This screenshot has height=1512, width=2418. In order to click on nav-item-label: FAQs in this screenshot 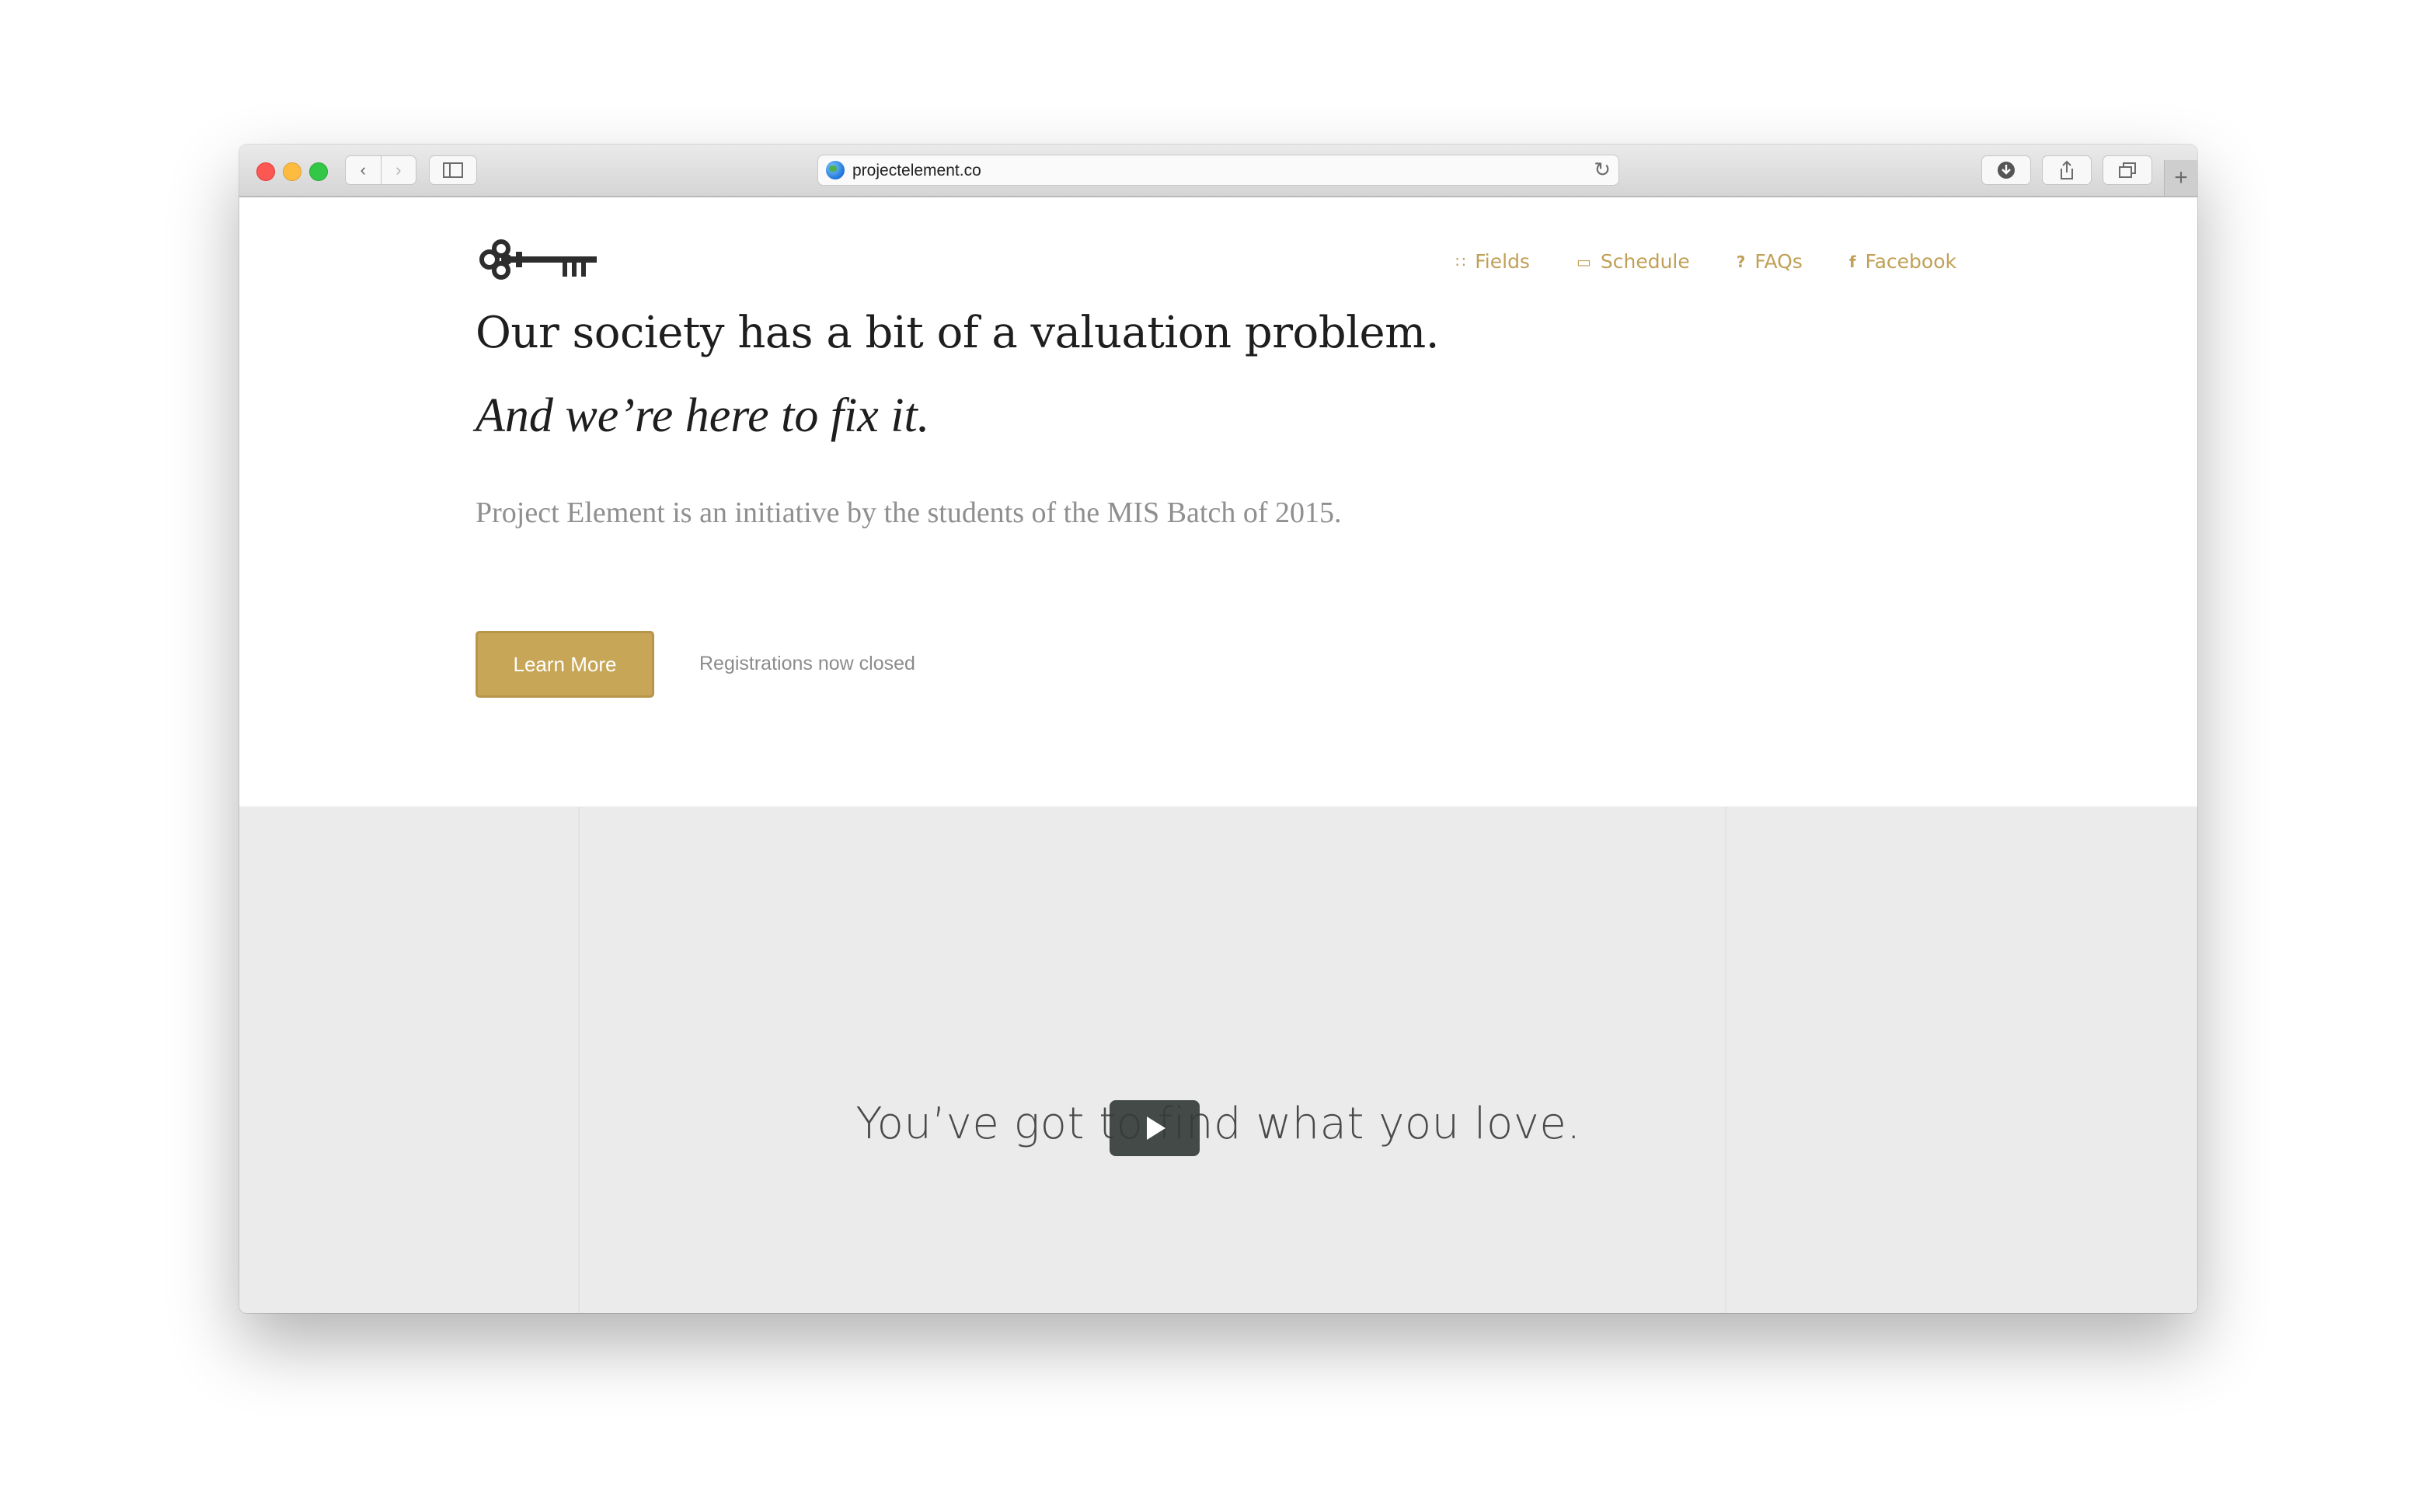, I will do `click(1778, 261)`.